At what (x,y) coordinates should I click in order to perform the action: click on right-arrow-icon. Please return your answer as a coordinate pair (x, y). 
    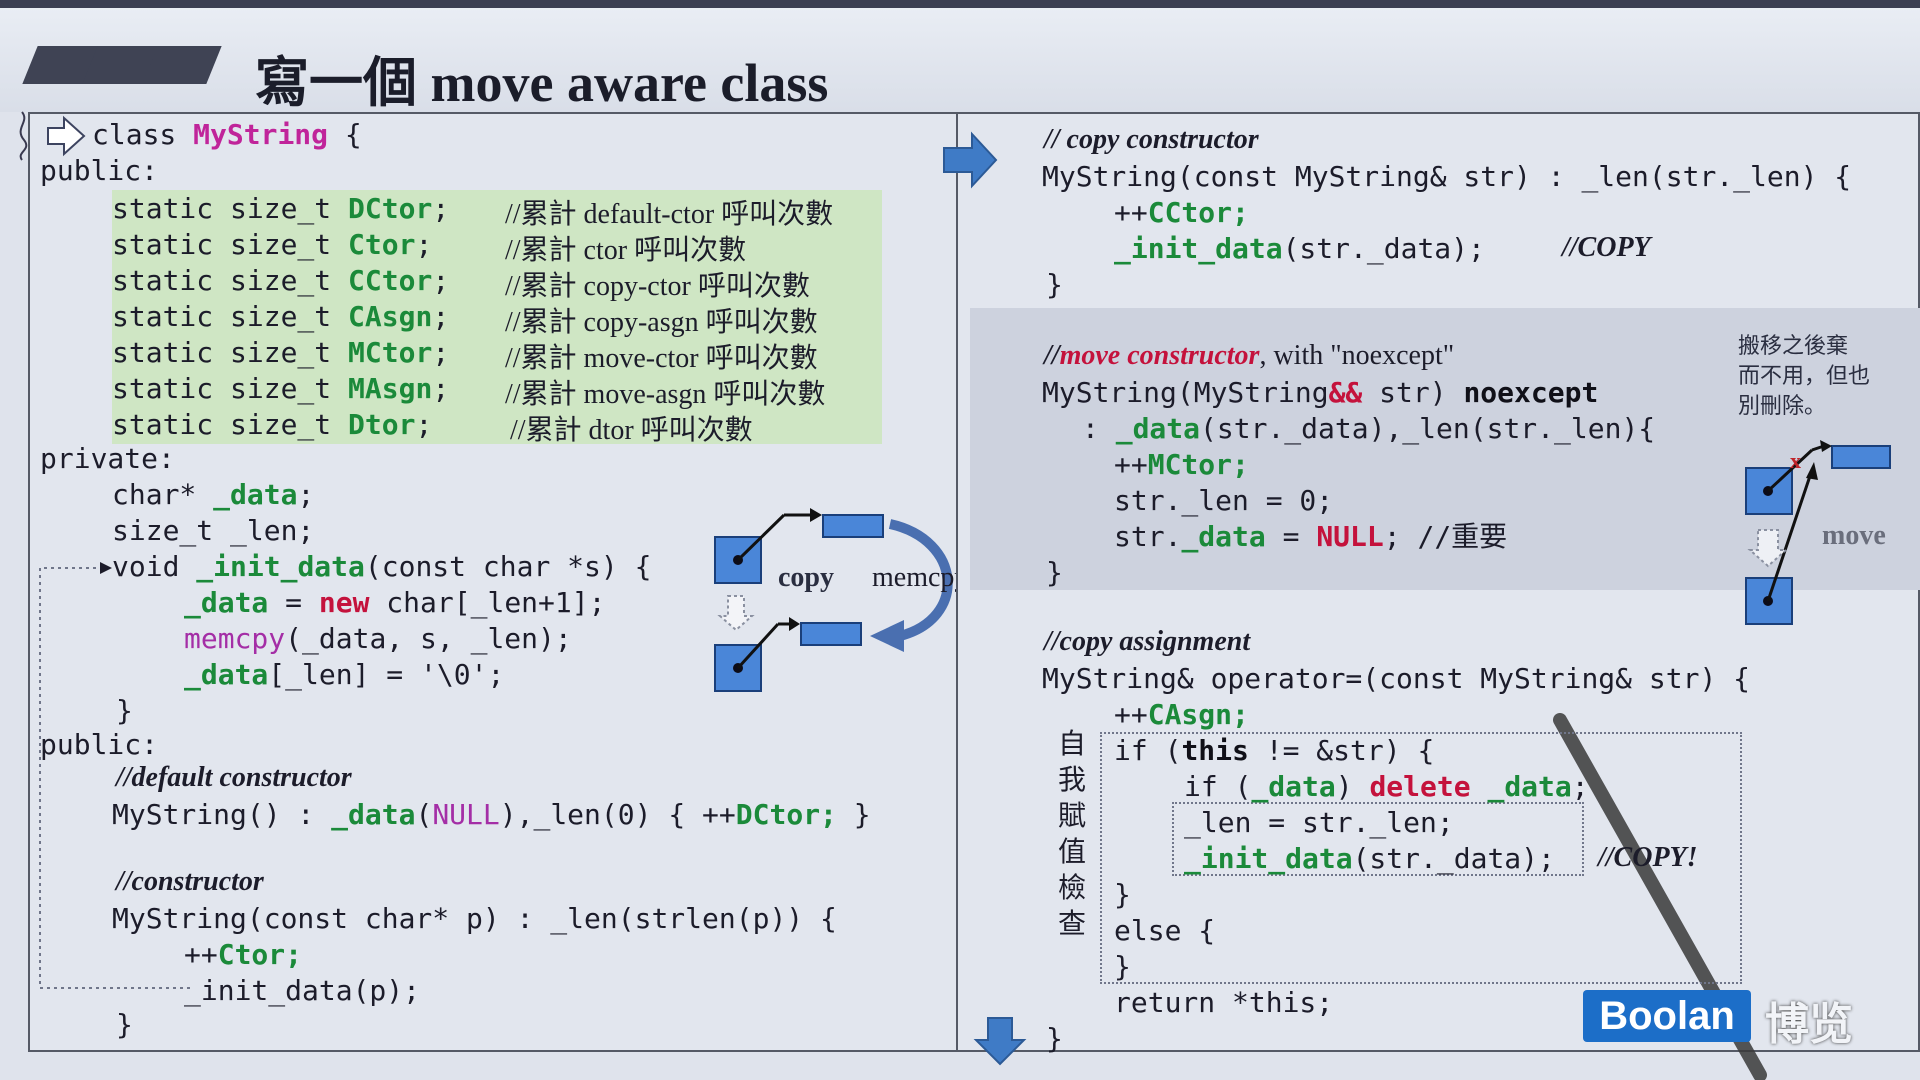
    Looking at the image, I should click on (970, 160).